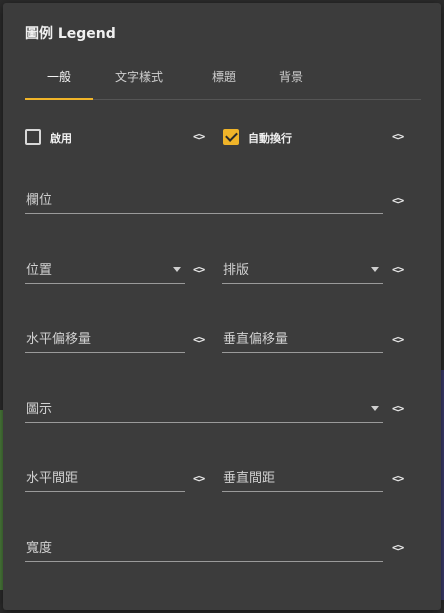 The height and width of the screenshot is (613, 444). Describe the element at coordinates (398, 478) in the screenshot. I see `vertical-spacing-code-icon: <>` at that location.